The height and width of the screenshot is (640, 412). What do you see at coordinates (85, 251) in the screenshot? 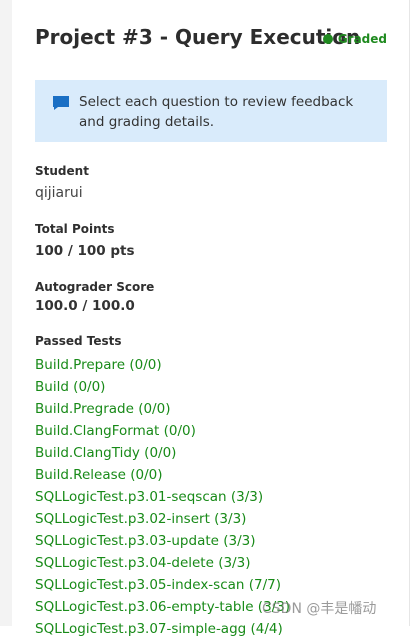
I see `total-points-value: 100 / 100 pts` at bounding box center [85, 251].